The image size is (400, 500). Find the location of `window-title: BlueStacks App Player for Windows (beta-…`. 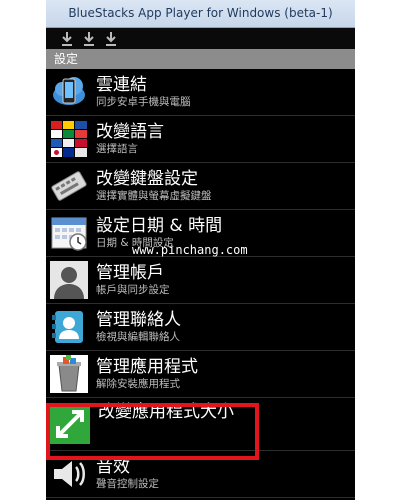

window-title: BlueStacks App Player for Windows (beta-… is located at coordinates (200, 14).